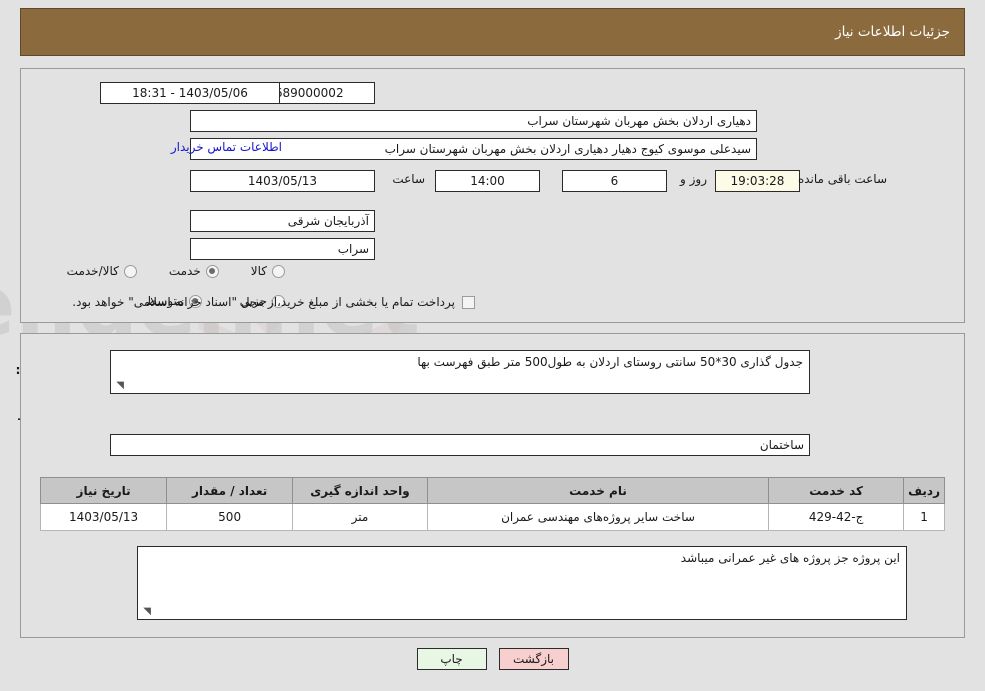  Describe the element at coordinates (614, 181) in the screenshot. I see `days-remaining-value: 6` at that location.